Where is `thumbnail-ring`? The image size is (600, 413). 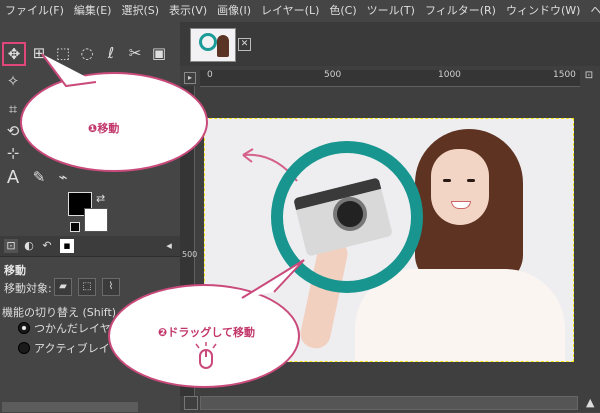
thumbnail-ring is located at coordinates (208, 42).